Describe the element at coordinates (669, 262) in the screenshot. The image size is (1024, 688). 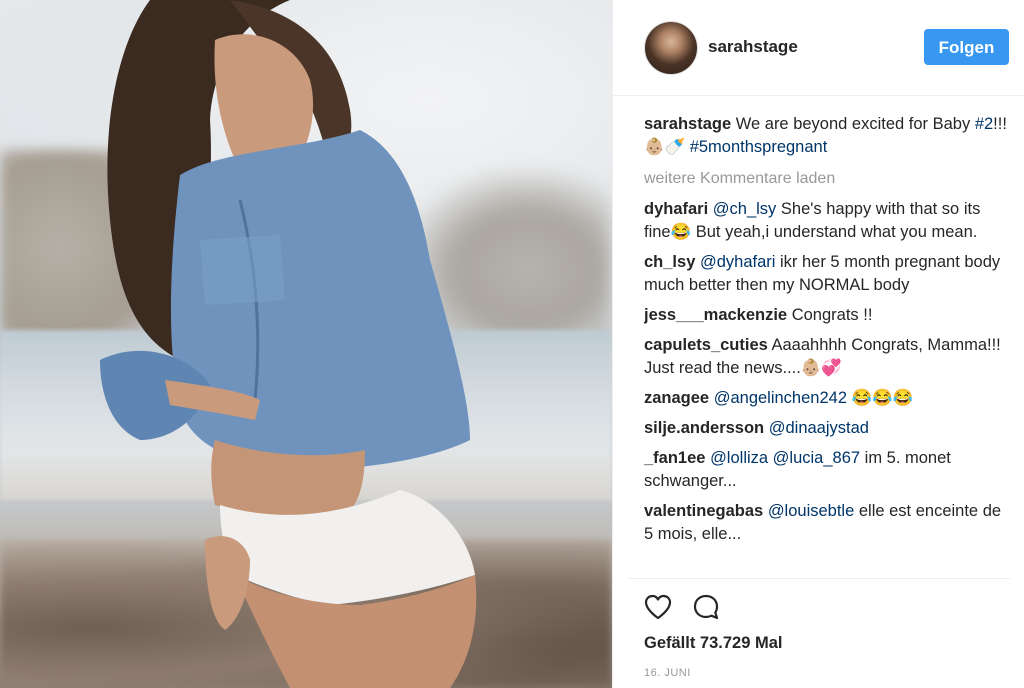
I see `comment-username: ch_lsy` at that location.